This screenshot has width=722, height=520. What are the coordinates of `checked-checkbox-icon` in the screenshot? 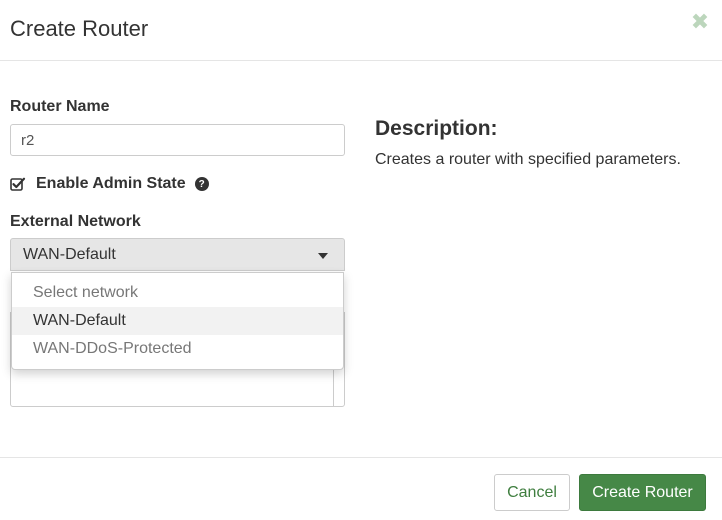 It's located at (18, 184).